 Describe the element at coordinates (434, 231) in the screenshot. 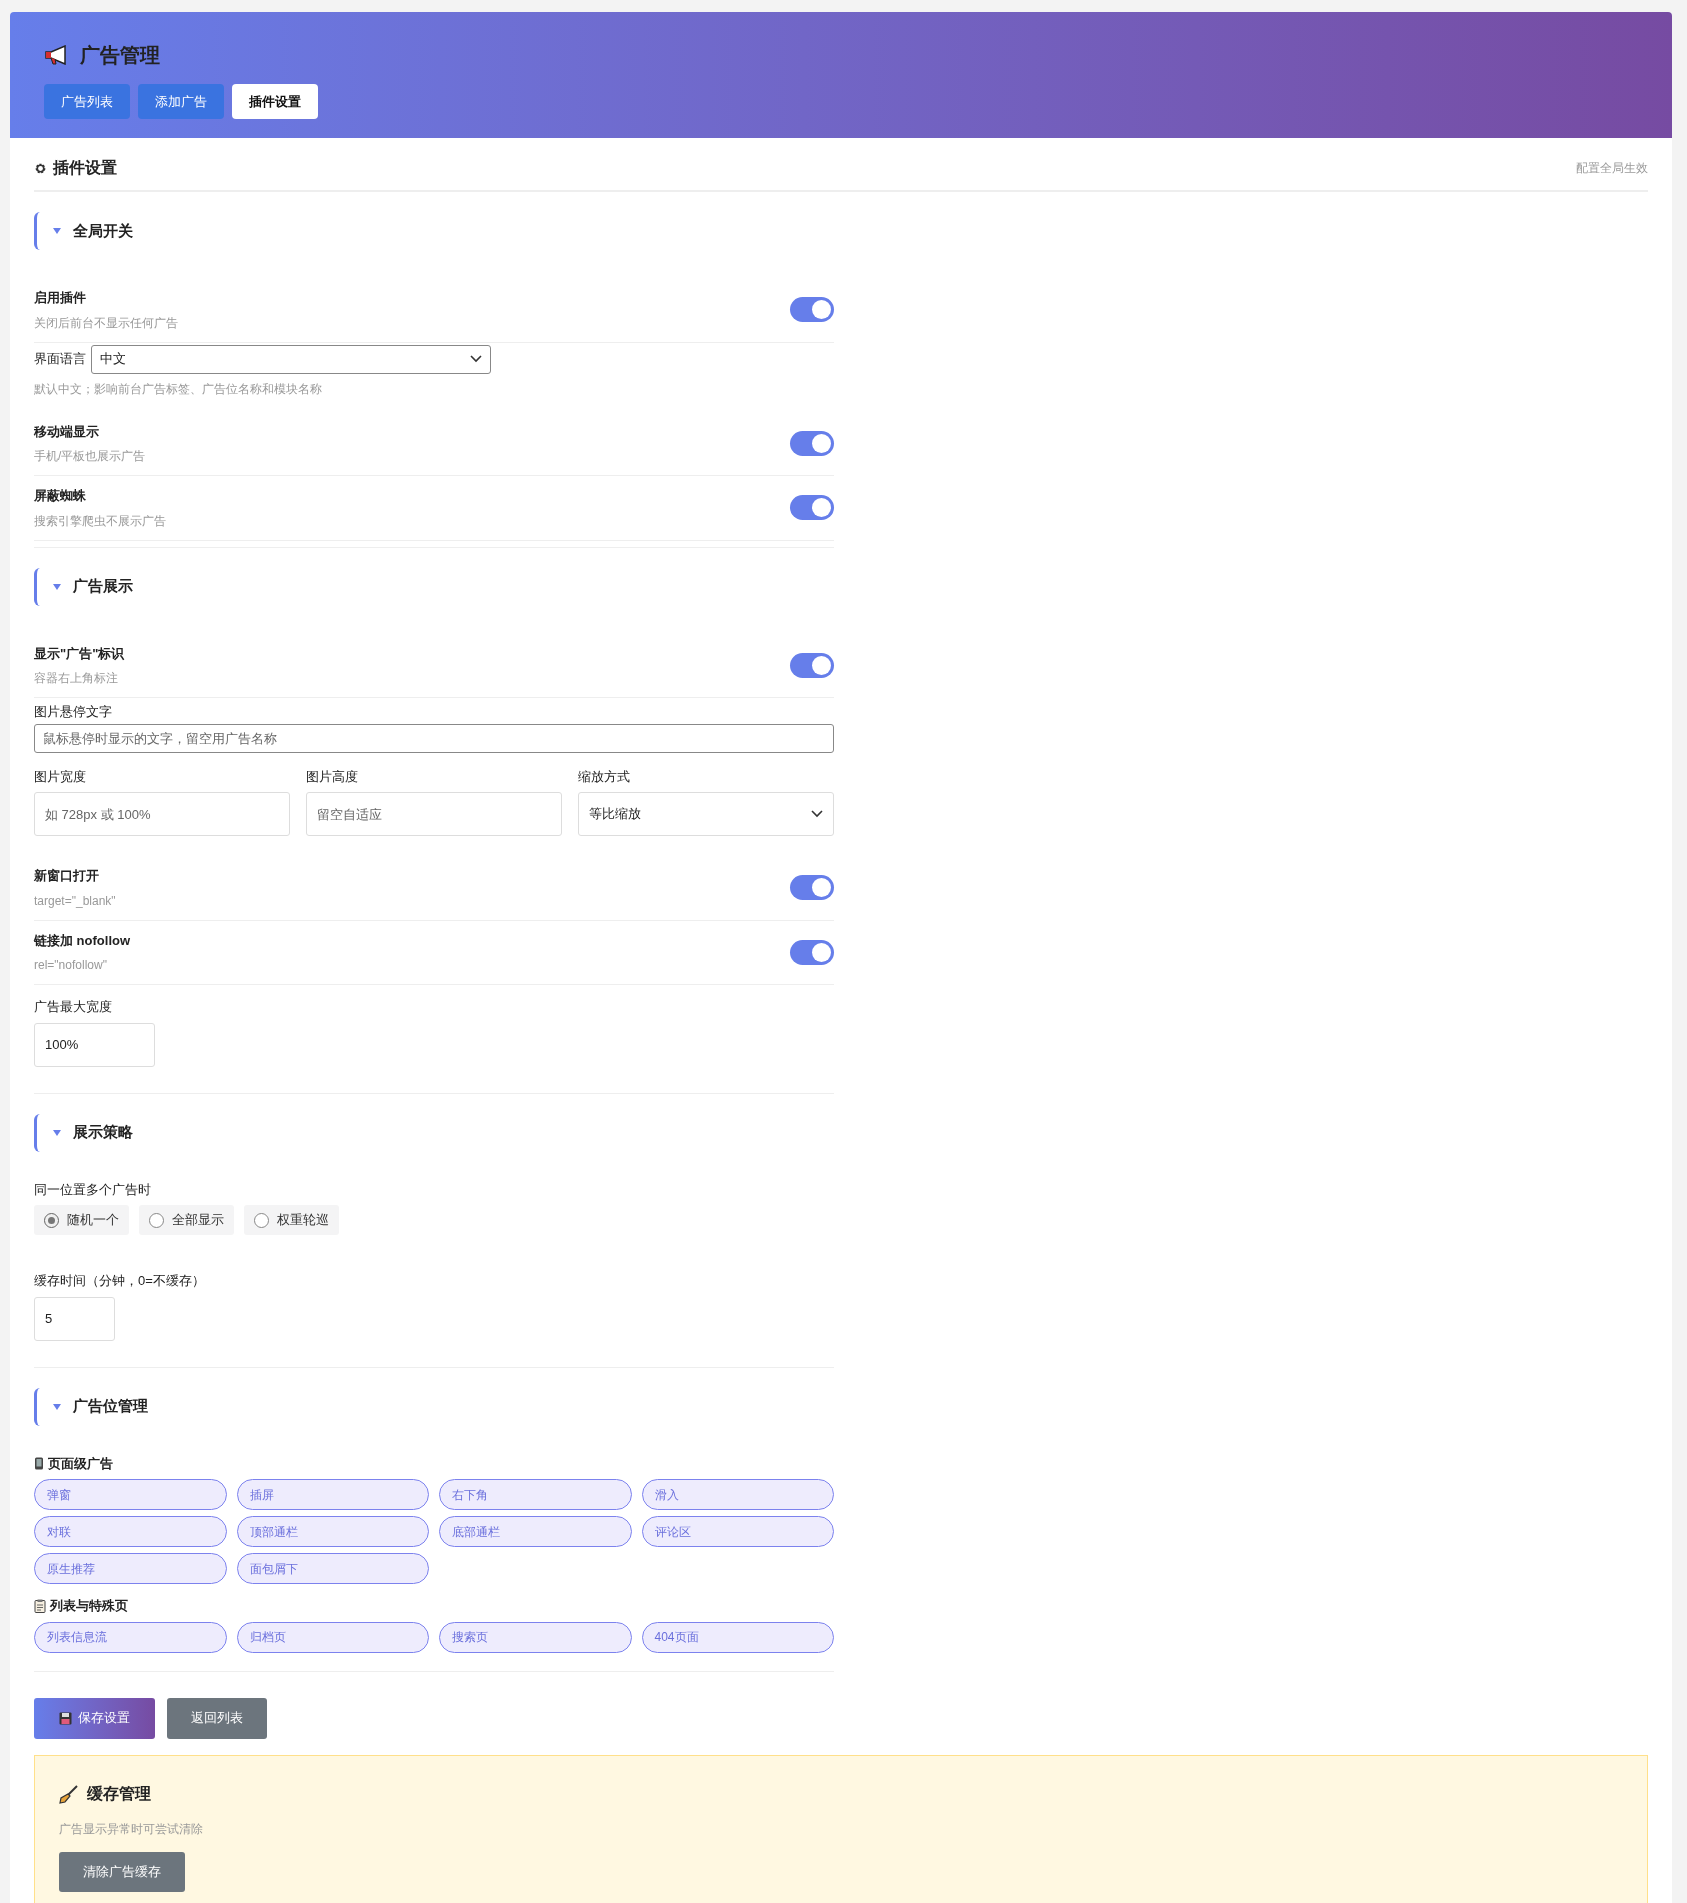

I see `section-heading: 全局开关` at that location.